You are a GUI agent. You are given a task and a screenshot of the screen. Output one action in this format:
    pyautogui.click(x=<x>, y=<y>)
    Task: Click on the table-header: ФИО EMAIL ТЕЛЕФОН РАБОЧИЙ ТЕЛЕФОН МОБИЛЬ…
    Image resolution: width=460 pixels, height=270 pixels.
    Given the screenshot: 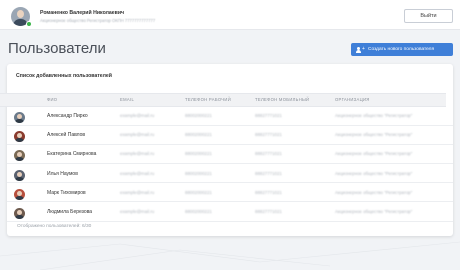 What is the action you would take?
    pyautogui.click(x=223, y=100)
    